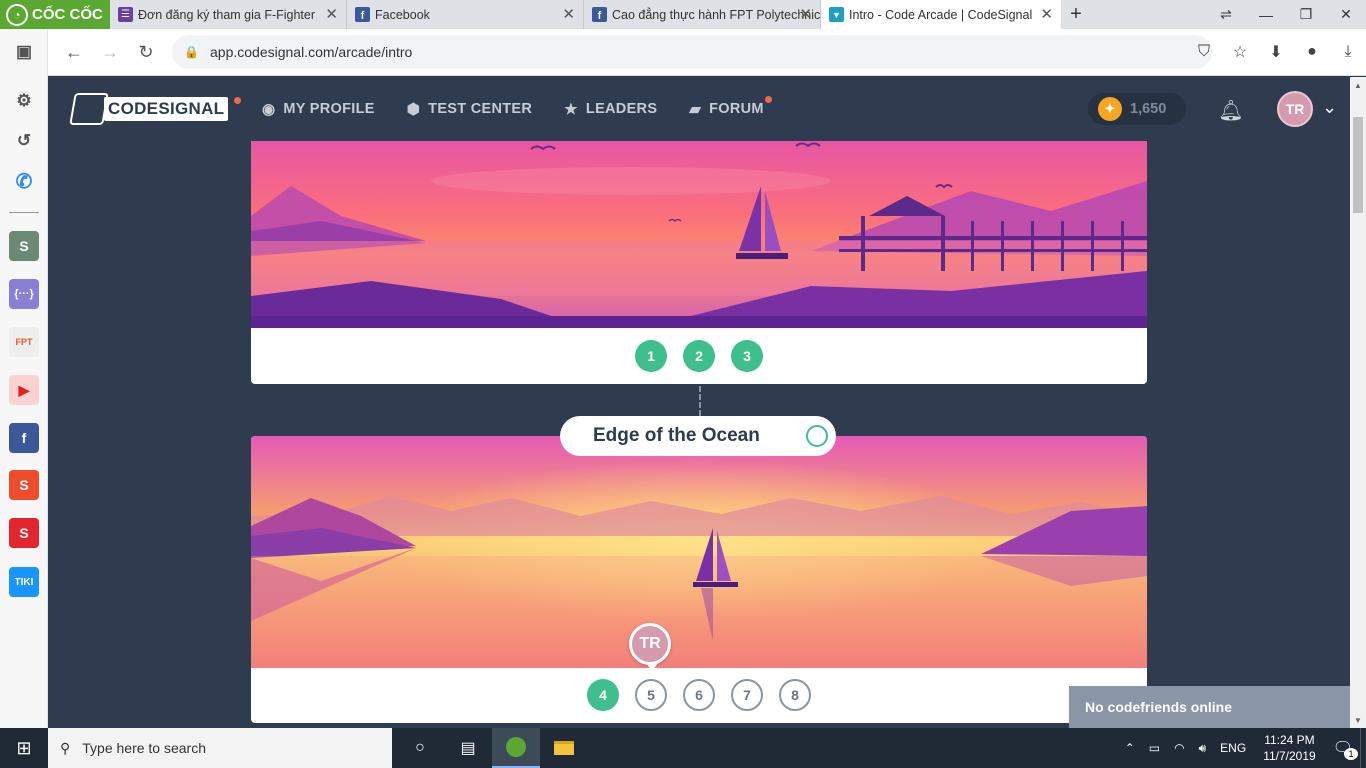  What do you see at coordinates (1312, 52) in the screenshot?
I see `profile-icon: ●` at bounding box center [1312, 52].